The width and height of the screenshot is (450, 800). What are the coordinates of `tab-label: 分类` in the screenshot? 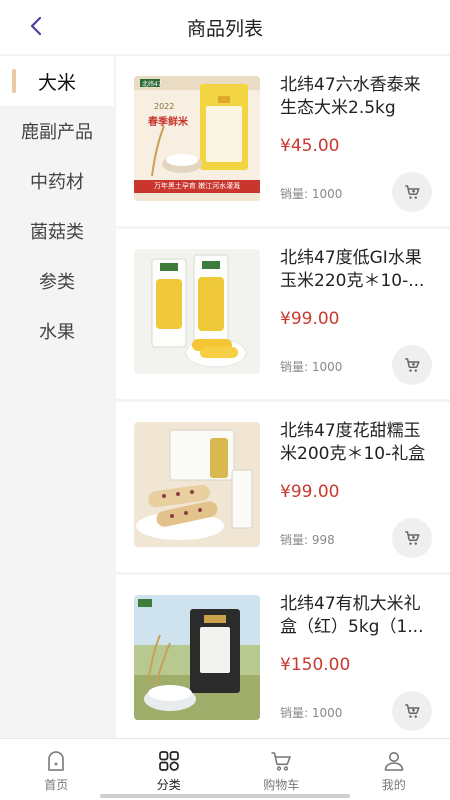 It's located at (168, 785).